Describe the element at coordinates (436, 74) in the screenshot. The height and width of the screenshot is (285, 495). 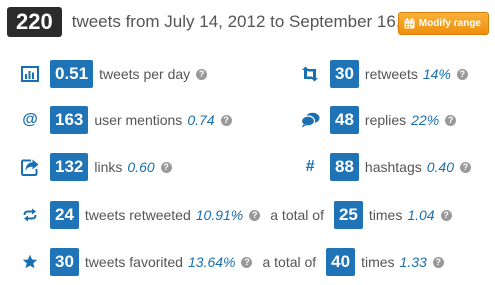
I see `retweets-percent: 14%` at that location.